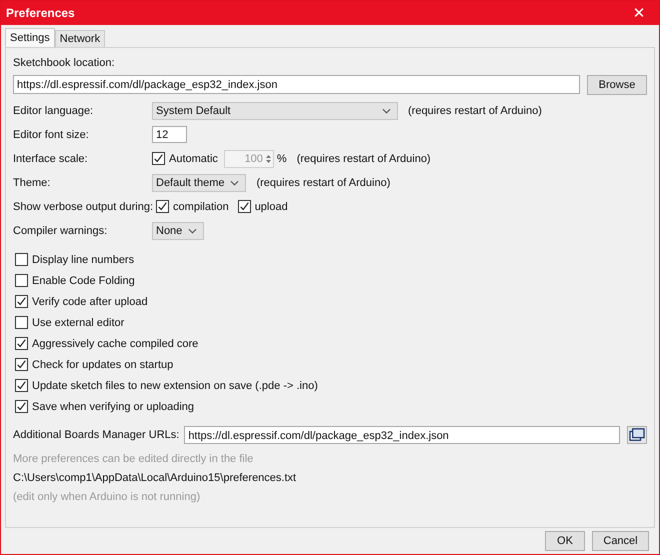 Image resolution: width=660 pixels, height=555 pixels. I want to click on field-label: Additional Boards Manager URLs:, so click(96, 434).